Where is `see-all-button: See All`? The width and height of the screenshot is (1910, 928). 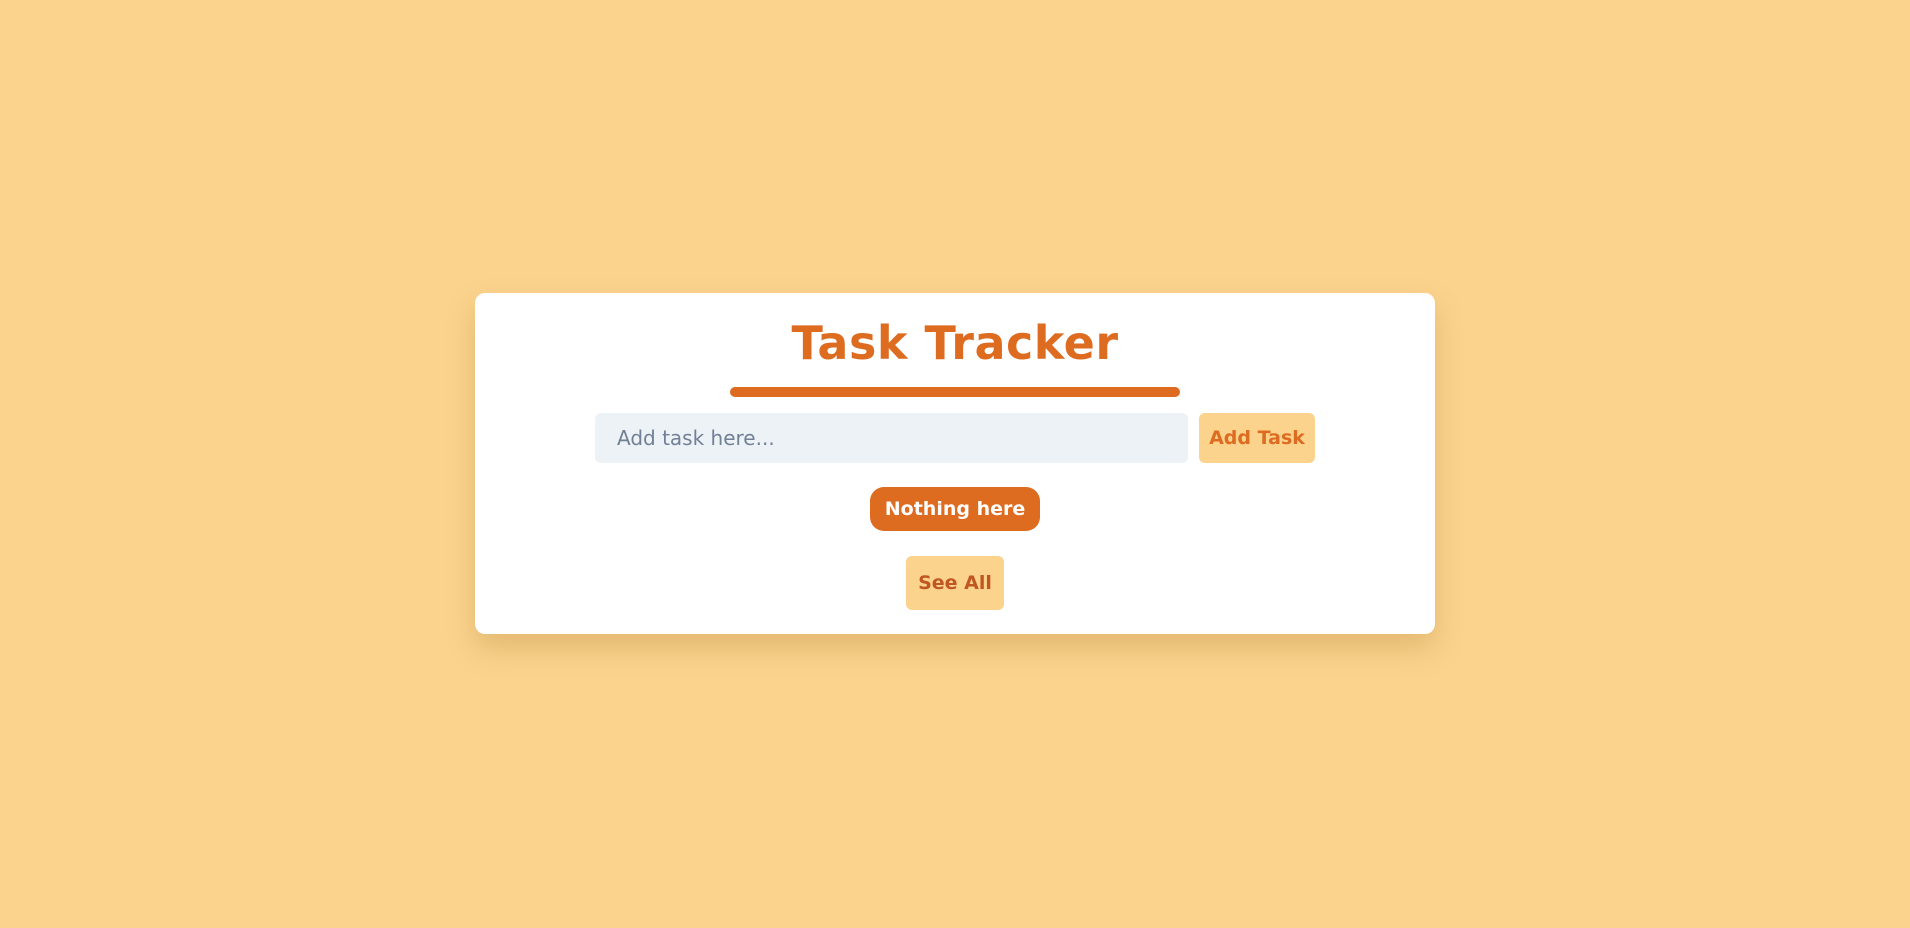 see-all-button: See All is located at coordinates (955, 583).